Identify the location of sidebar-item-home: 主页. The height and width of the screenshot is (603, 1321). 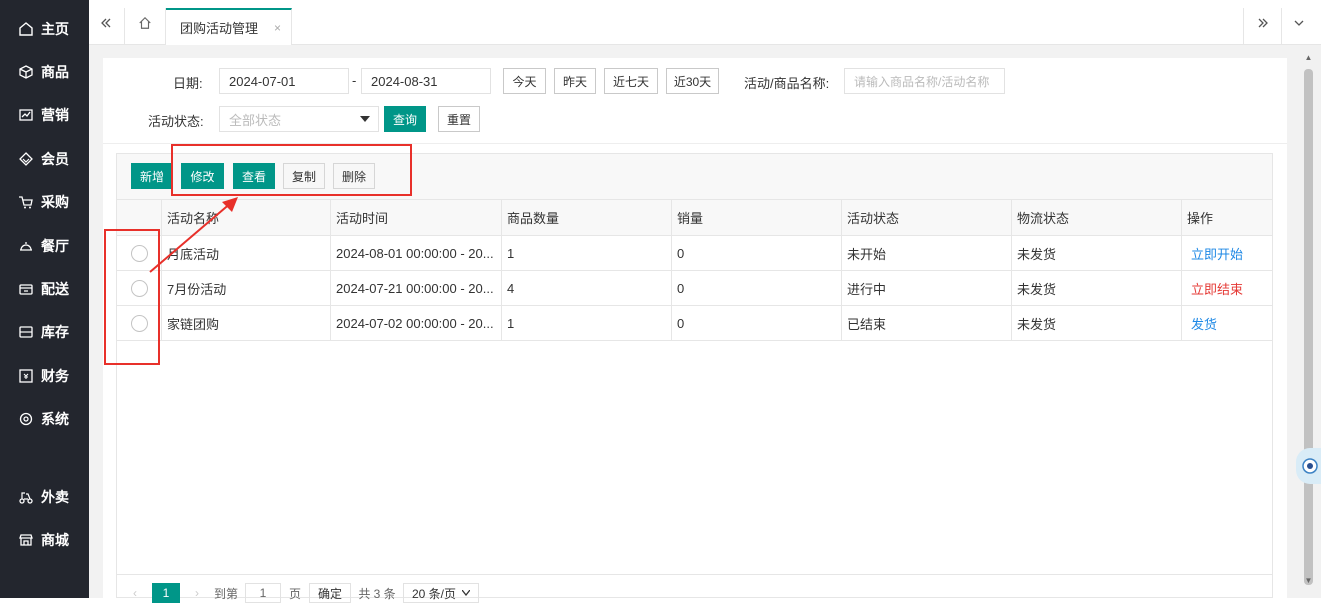
(44, 29).